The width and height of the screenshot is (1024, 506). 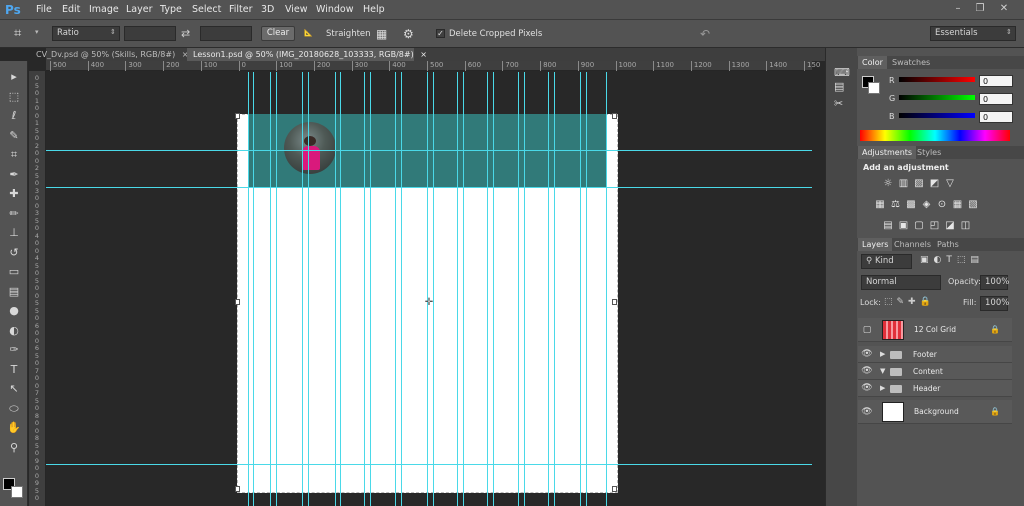 I want to click on pattern-icon: ◫, so click(x=966, y=226).